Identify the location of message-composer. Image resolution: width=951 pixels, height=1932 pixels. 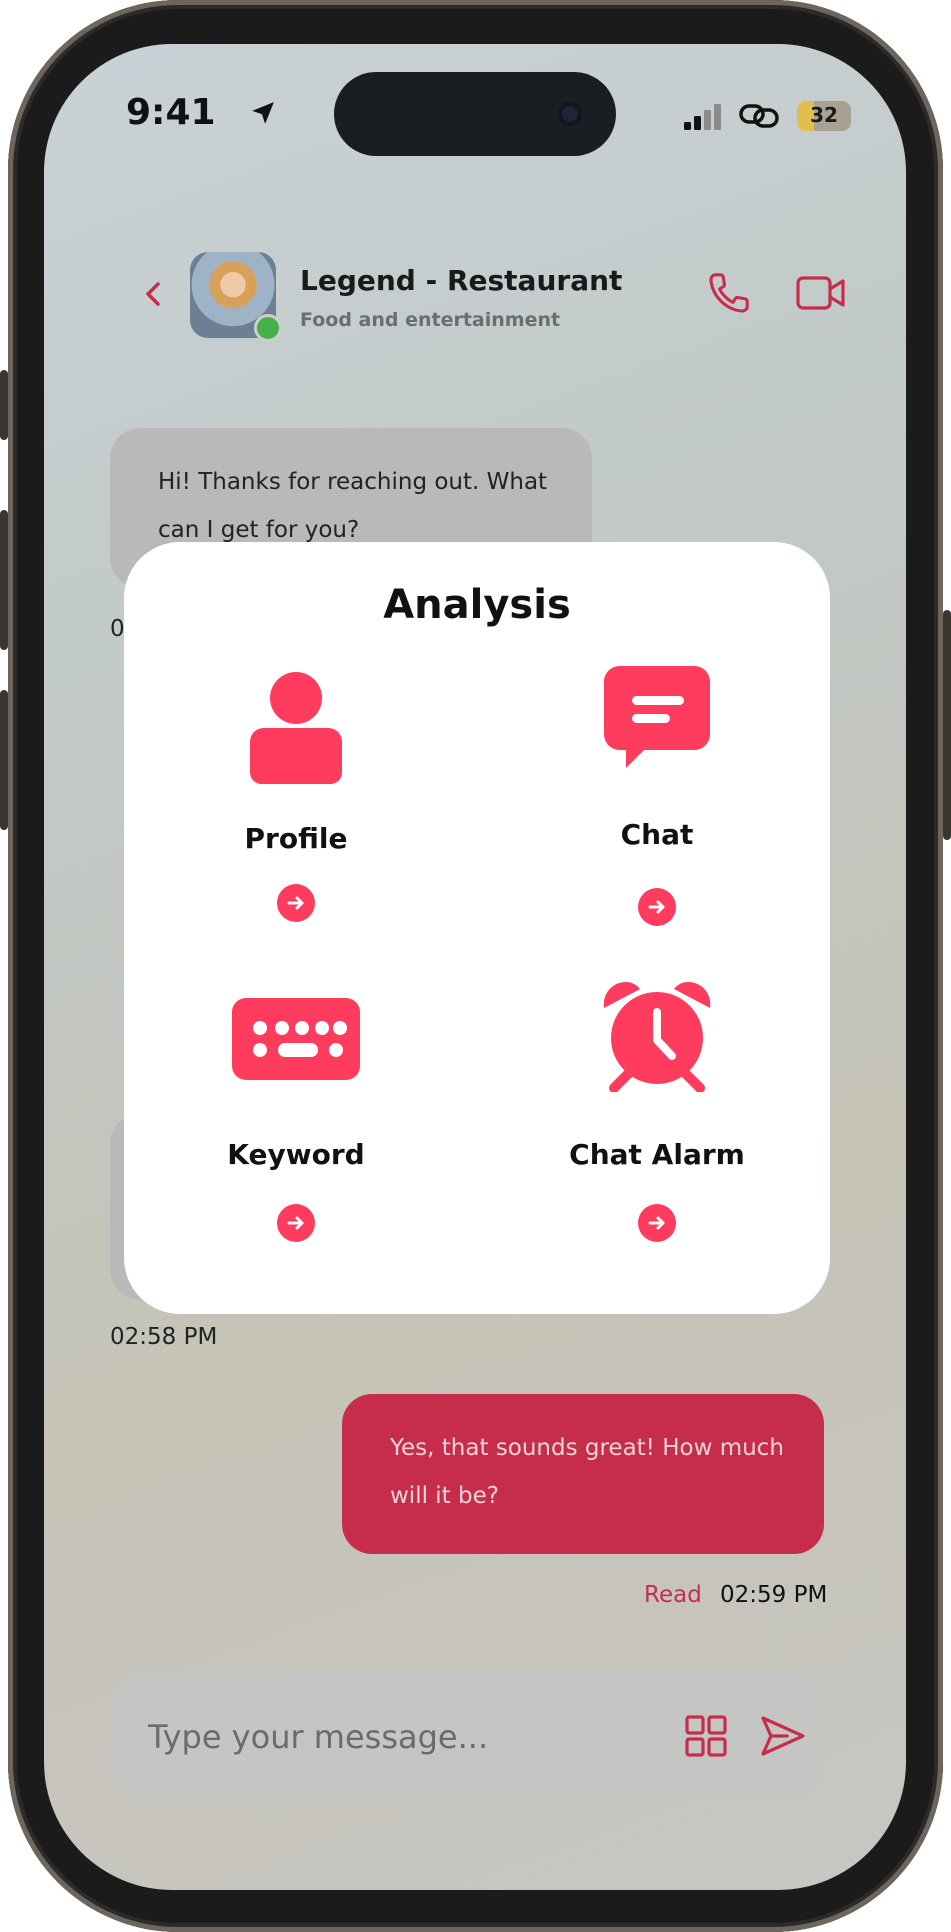
(467, 1736).